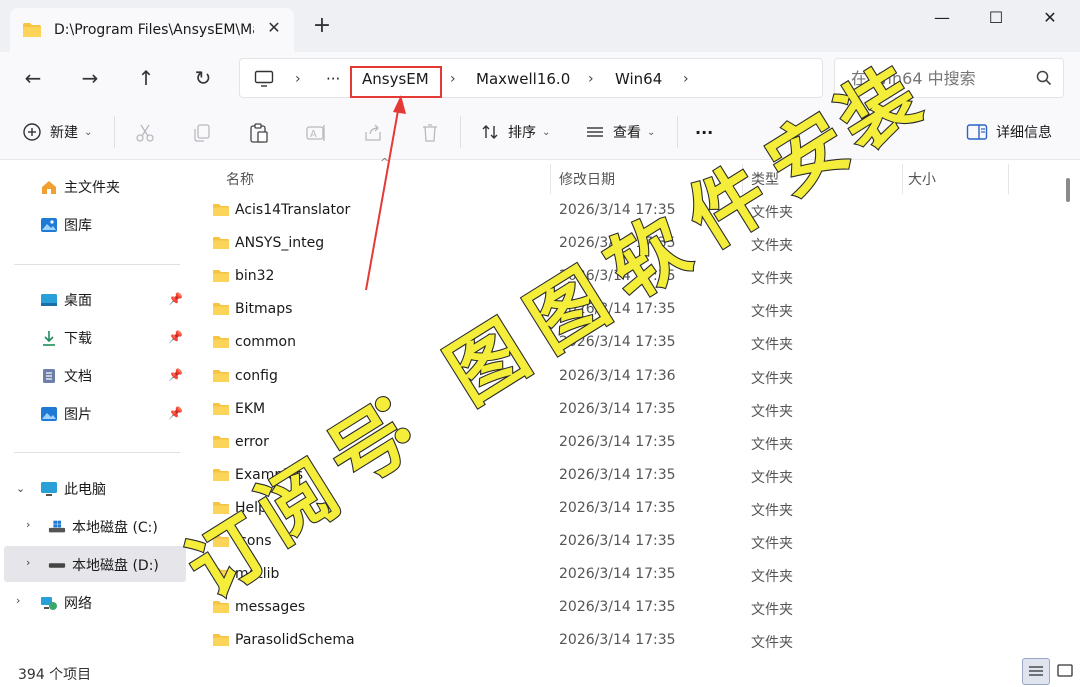 The height and width of the screenshot is (687, 1080). I want to click on file-name: Examples, so click(269, 474).